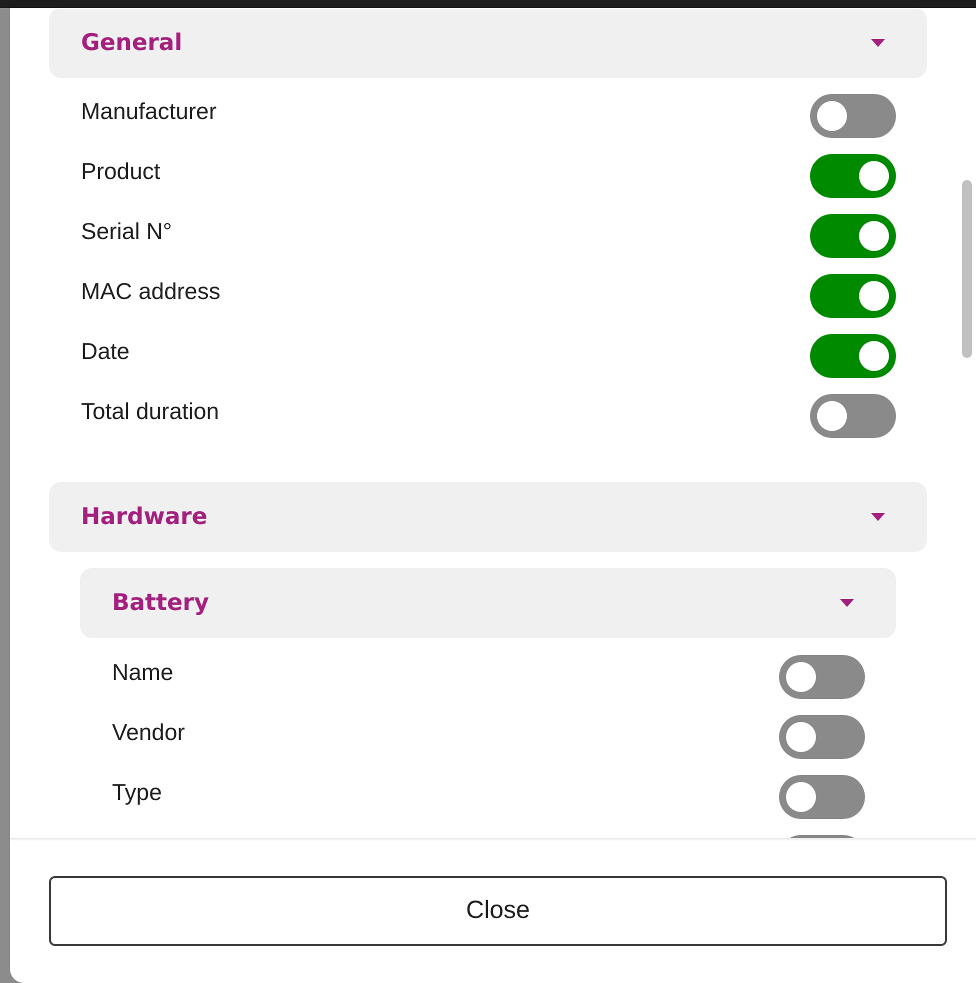 This screenshot has width=976, height=983. Describe the element at coordinates (149, 111) in the screenshot. I see `setting-label: Manufacturer` at that location.